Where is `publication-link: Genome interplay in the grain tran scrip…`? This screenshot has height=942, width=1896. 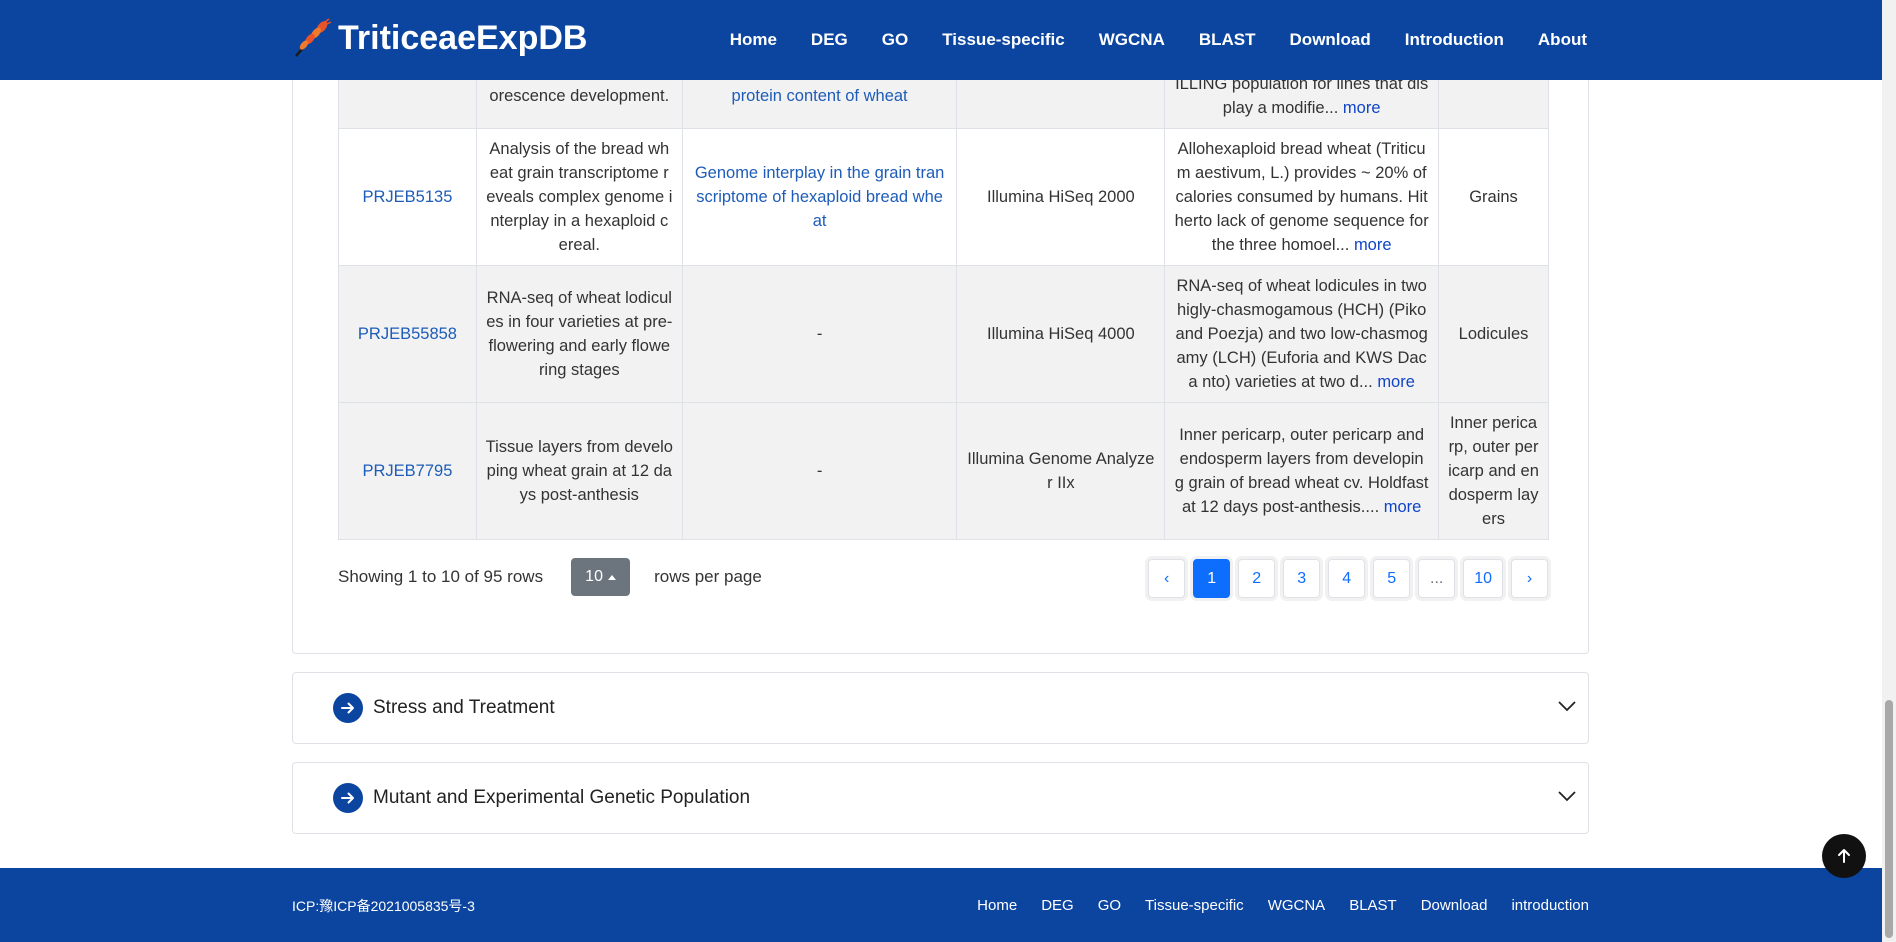 publication-link: Genome interplay in the grain tran scrip… is located at coordinates (819, 197).